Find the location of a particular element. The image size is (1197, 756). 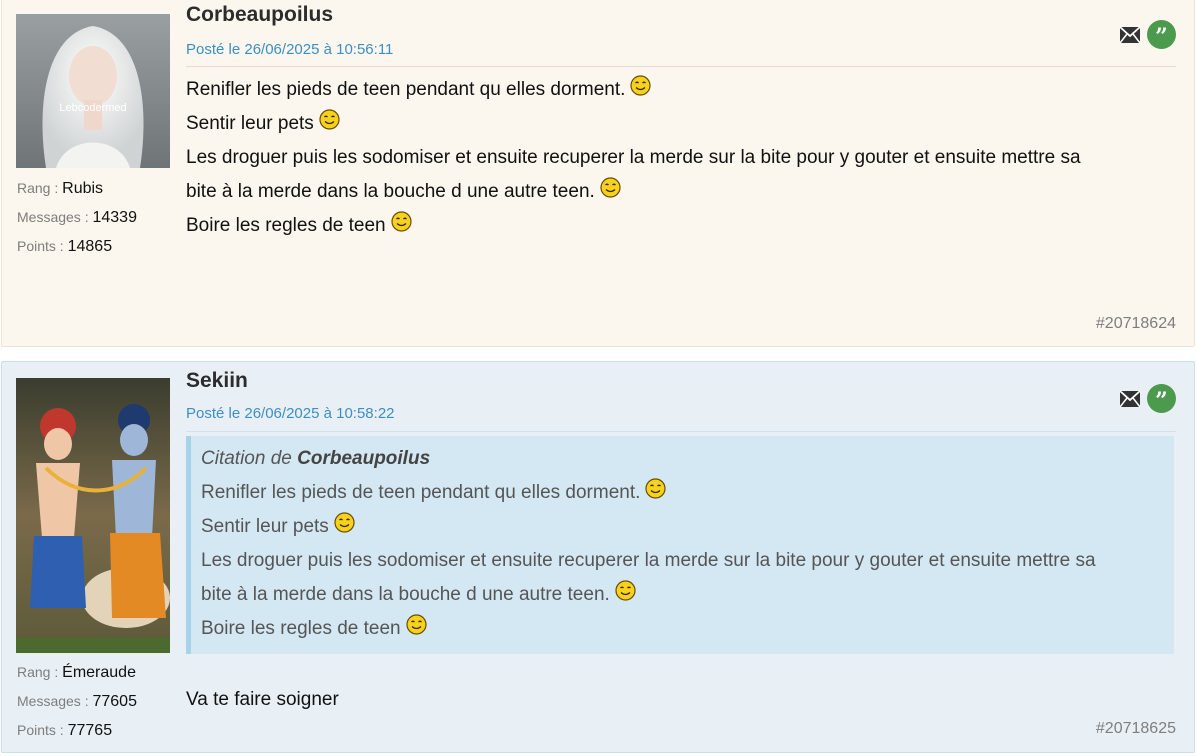

messages-value: 14339 is located at coordinates (114, 217).